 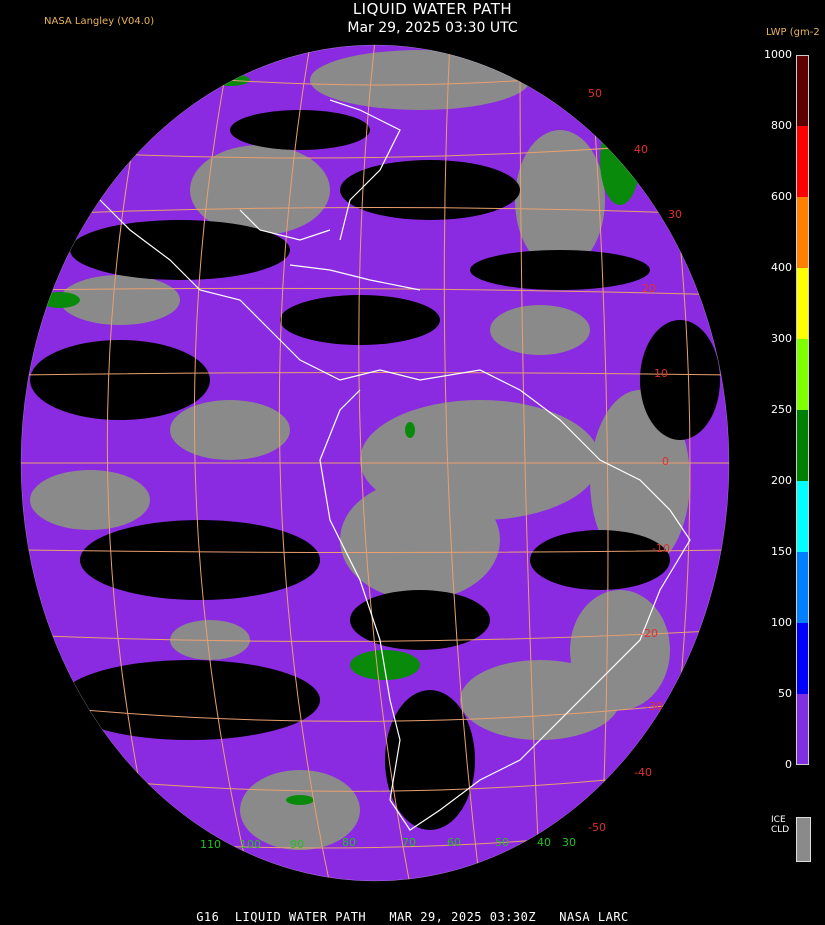 I want to click on color-bar-tick-label: 50, so click(x=785, y=693).